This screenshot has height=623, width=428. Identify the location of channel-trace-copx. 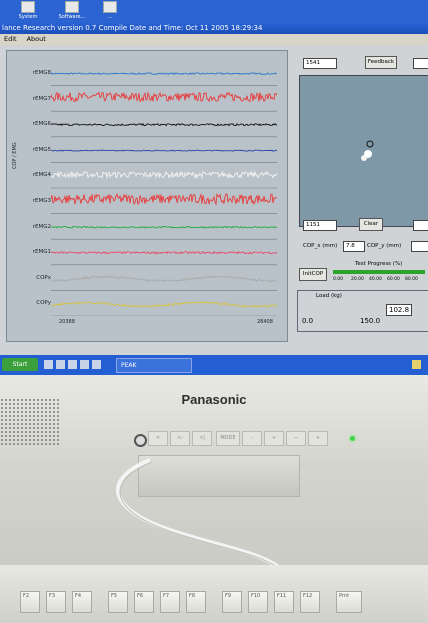
(164, 279).